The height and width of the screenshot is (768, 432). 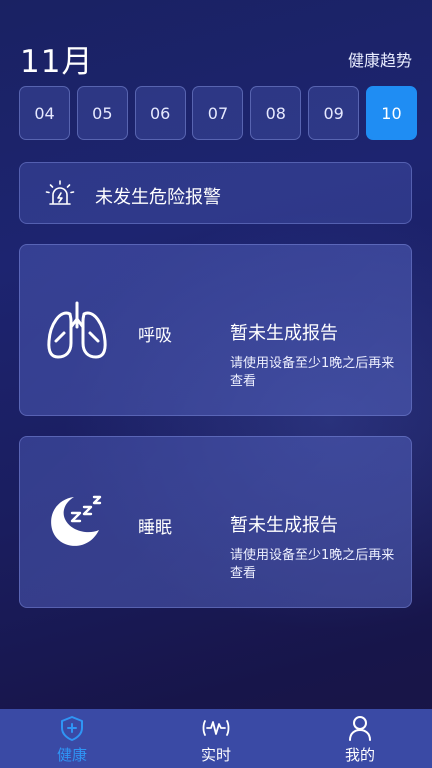 What do you see at coordinates (155, 528) in the screenshot?
I see `sleep-label: 睡眠` at bounding box center [155, 528].